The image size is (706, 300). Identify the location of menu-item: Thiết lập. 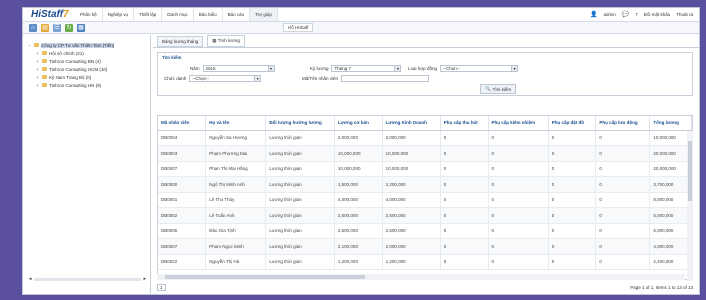
(148, 14).